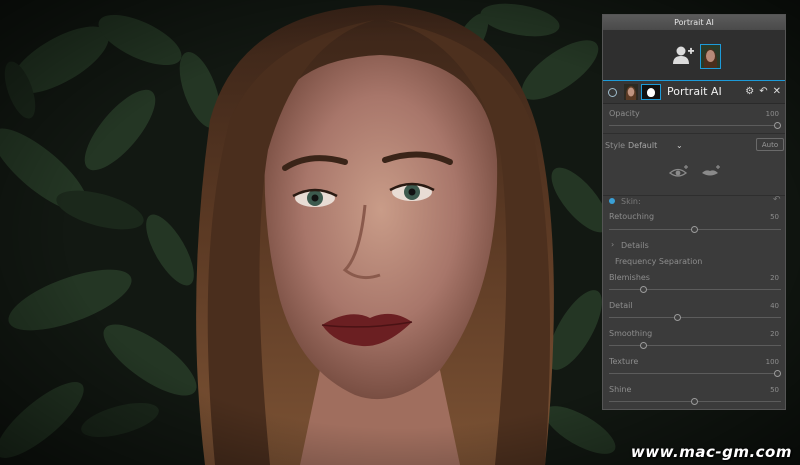  Describe the element at coordinates (749, 91) in the screenshot. I see `gear-icon: ⚙` at that location.